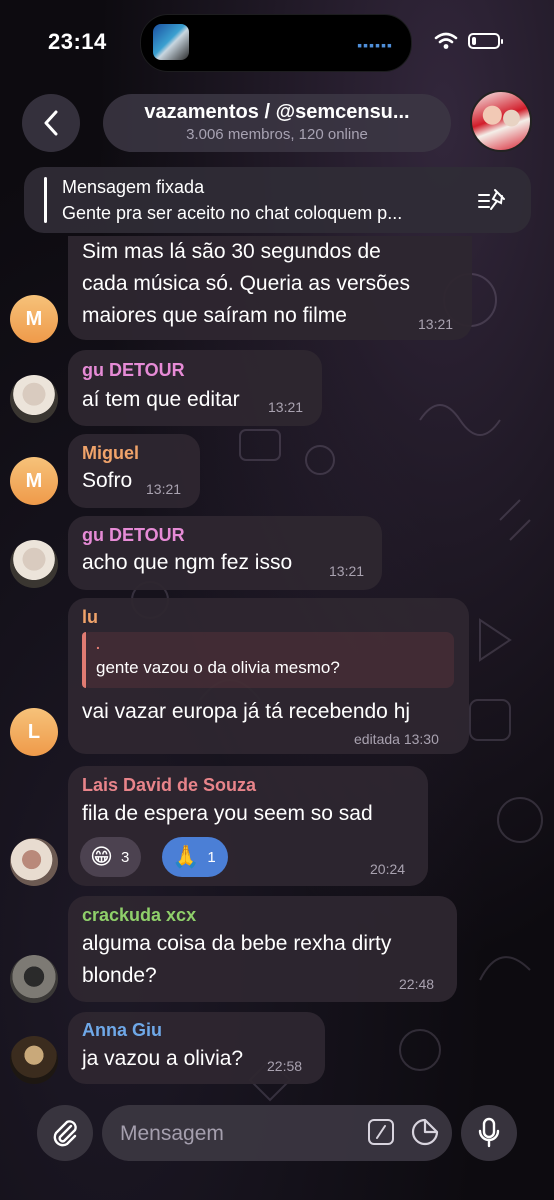 This screenshot has width=554, height=1200. Describe the element at coordinates (218, 667) in the screenshot. I see `reply-text: gente vazou o da olivia mesmo?` at that location.